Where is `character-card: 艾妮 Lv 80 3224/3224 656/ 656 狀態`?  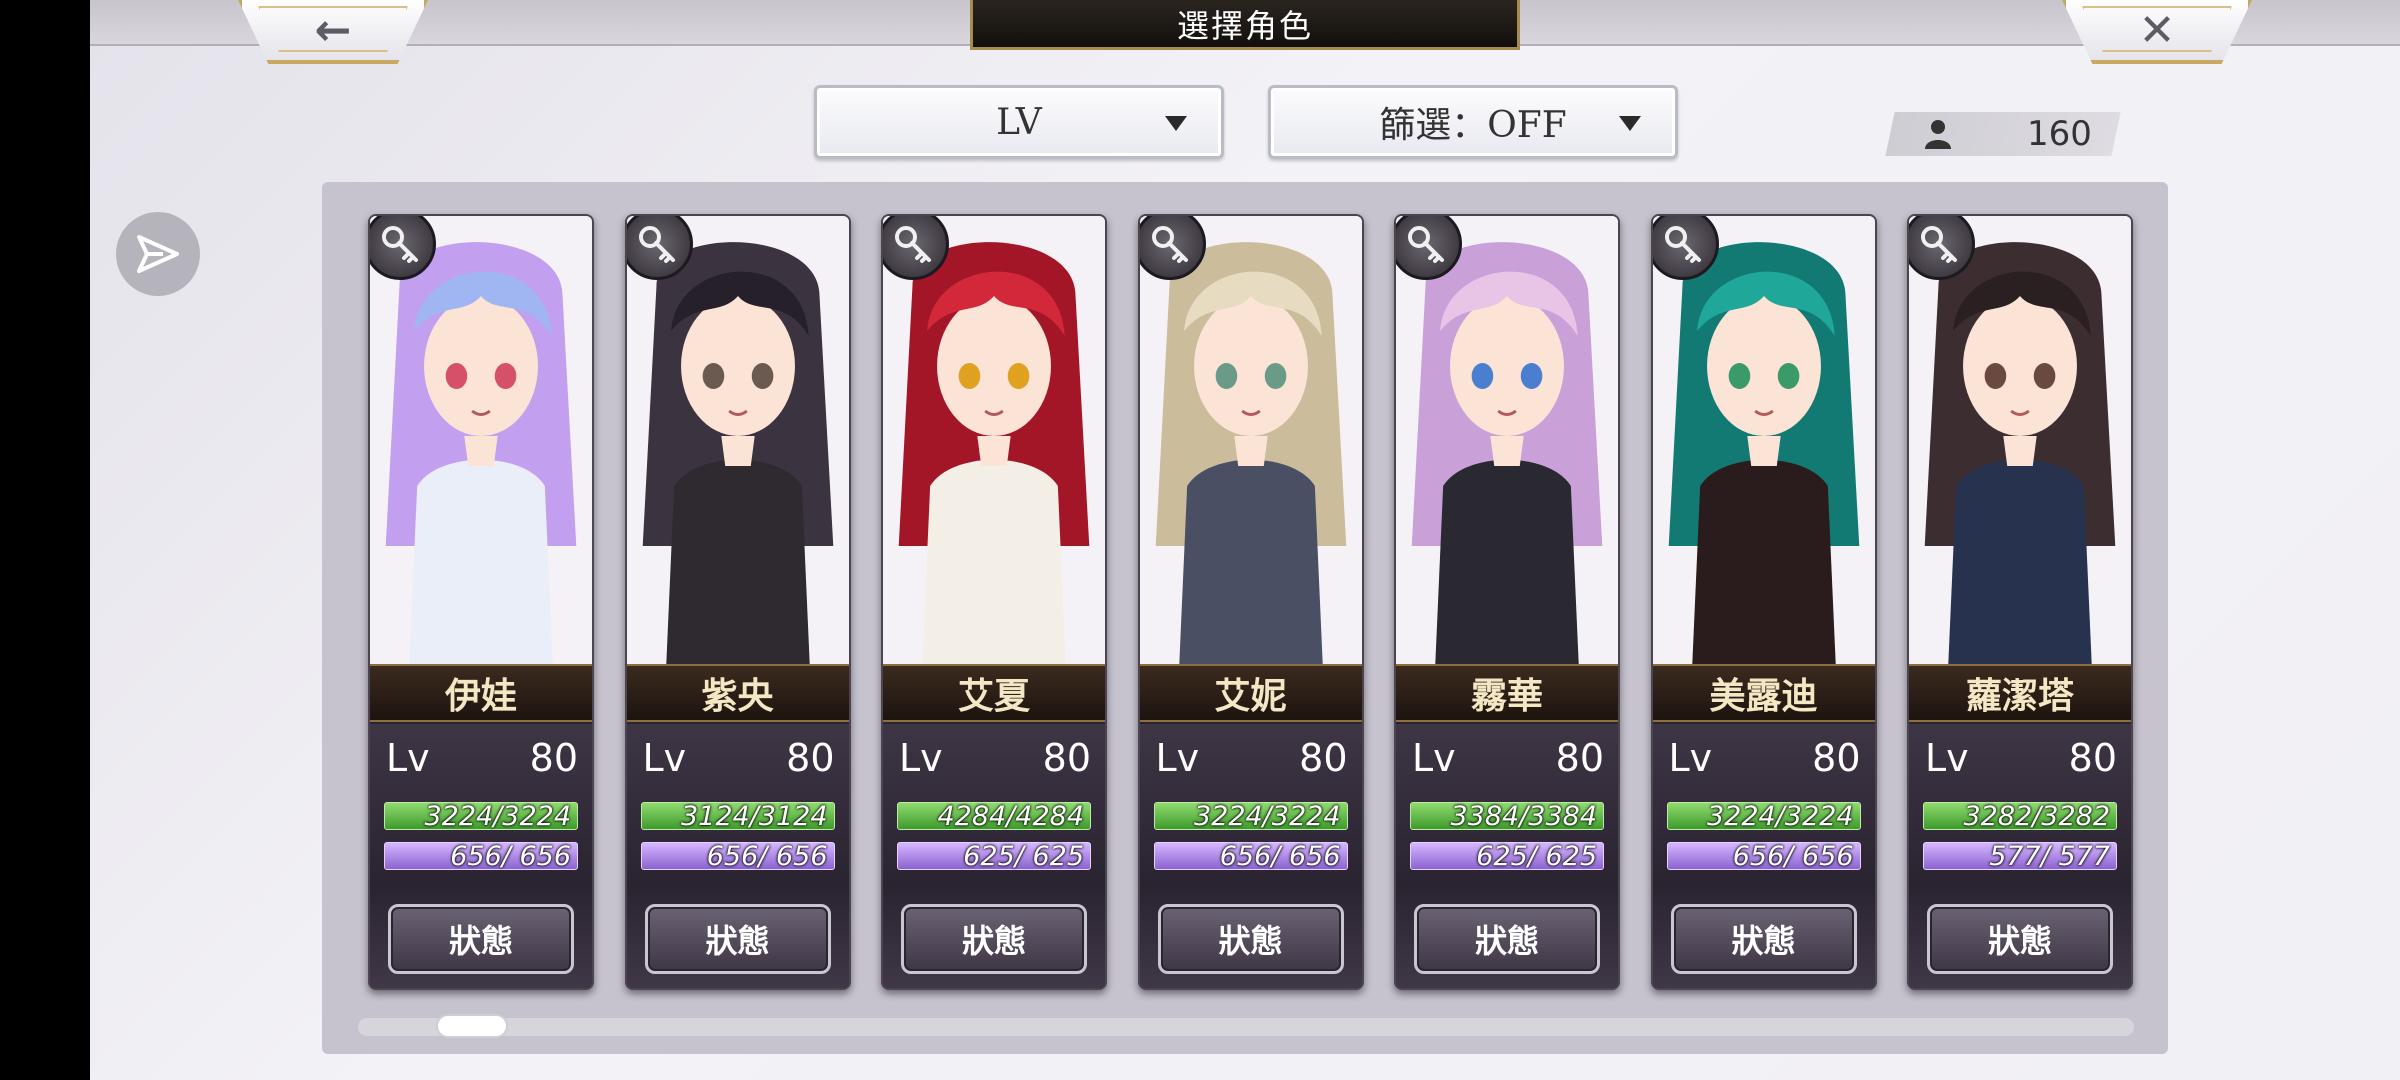
character-card: 艾妮 Lv 80 3224/3224 656/ 656 狀態 is located at coordinates (1250, 602).